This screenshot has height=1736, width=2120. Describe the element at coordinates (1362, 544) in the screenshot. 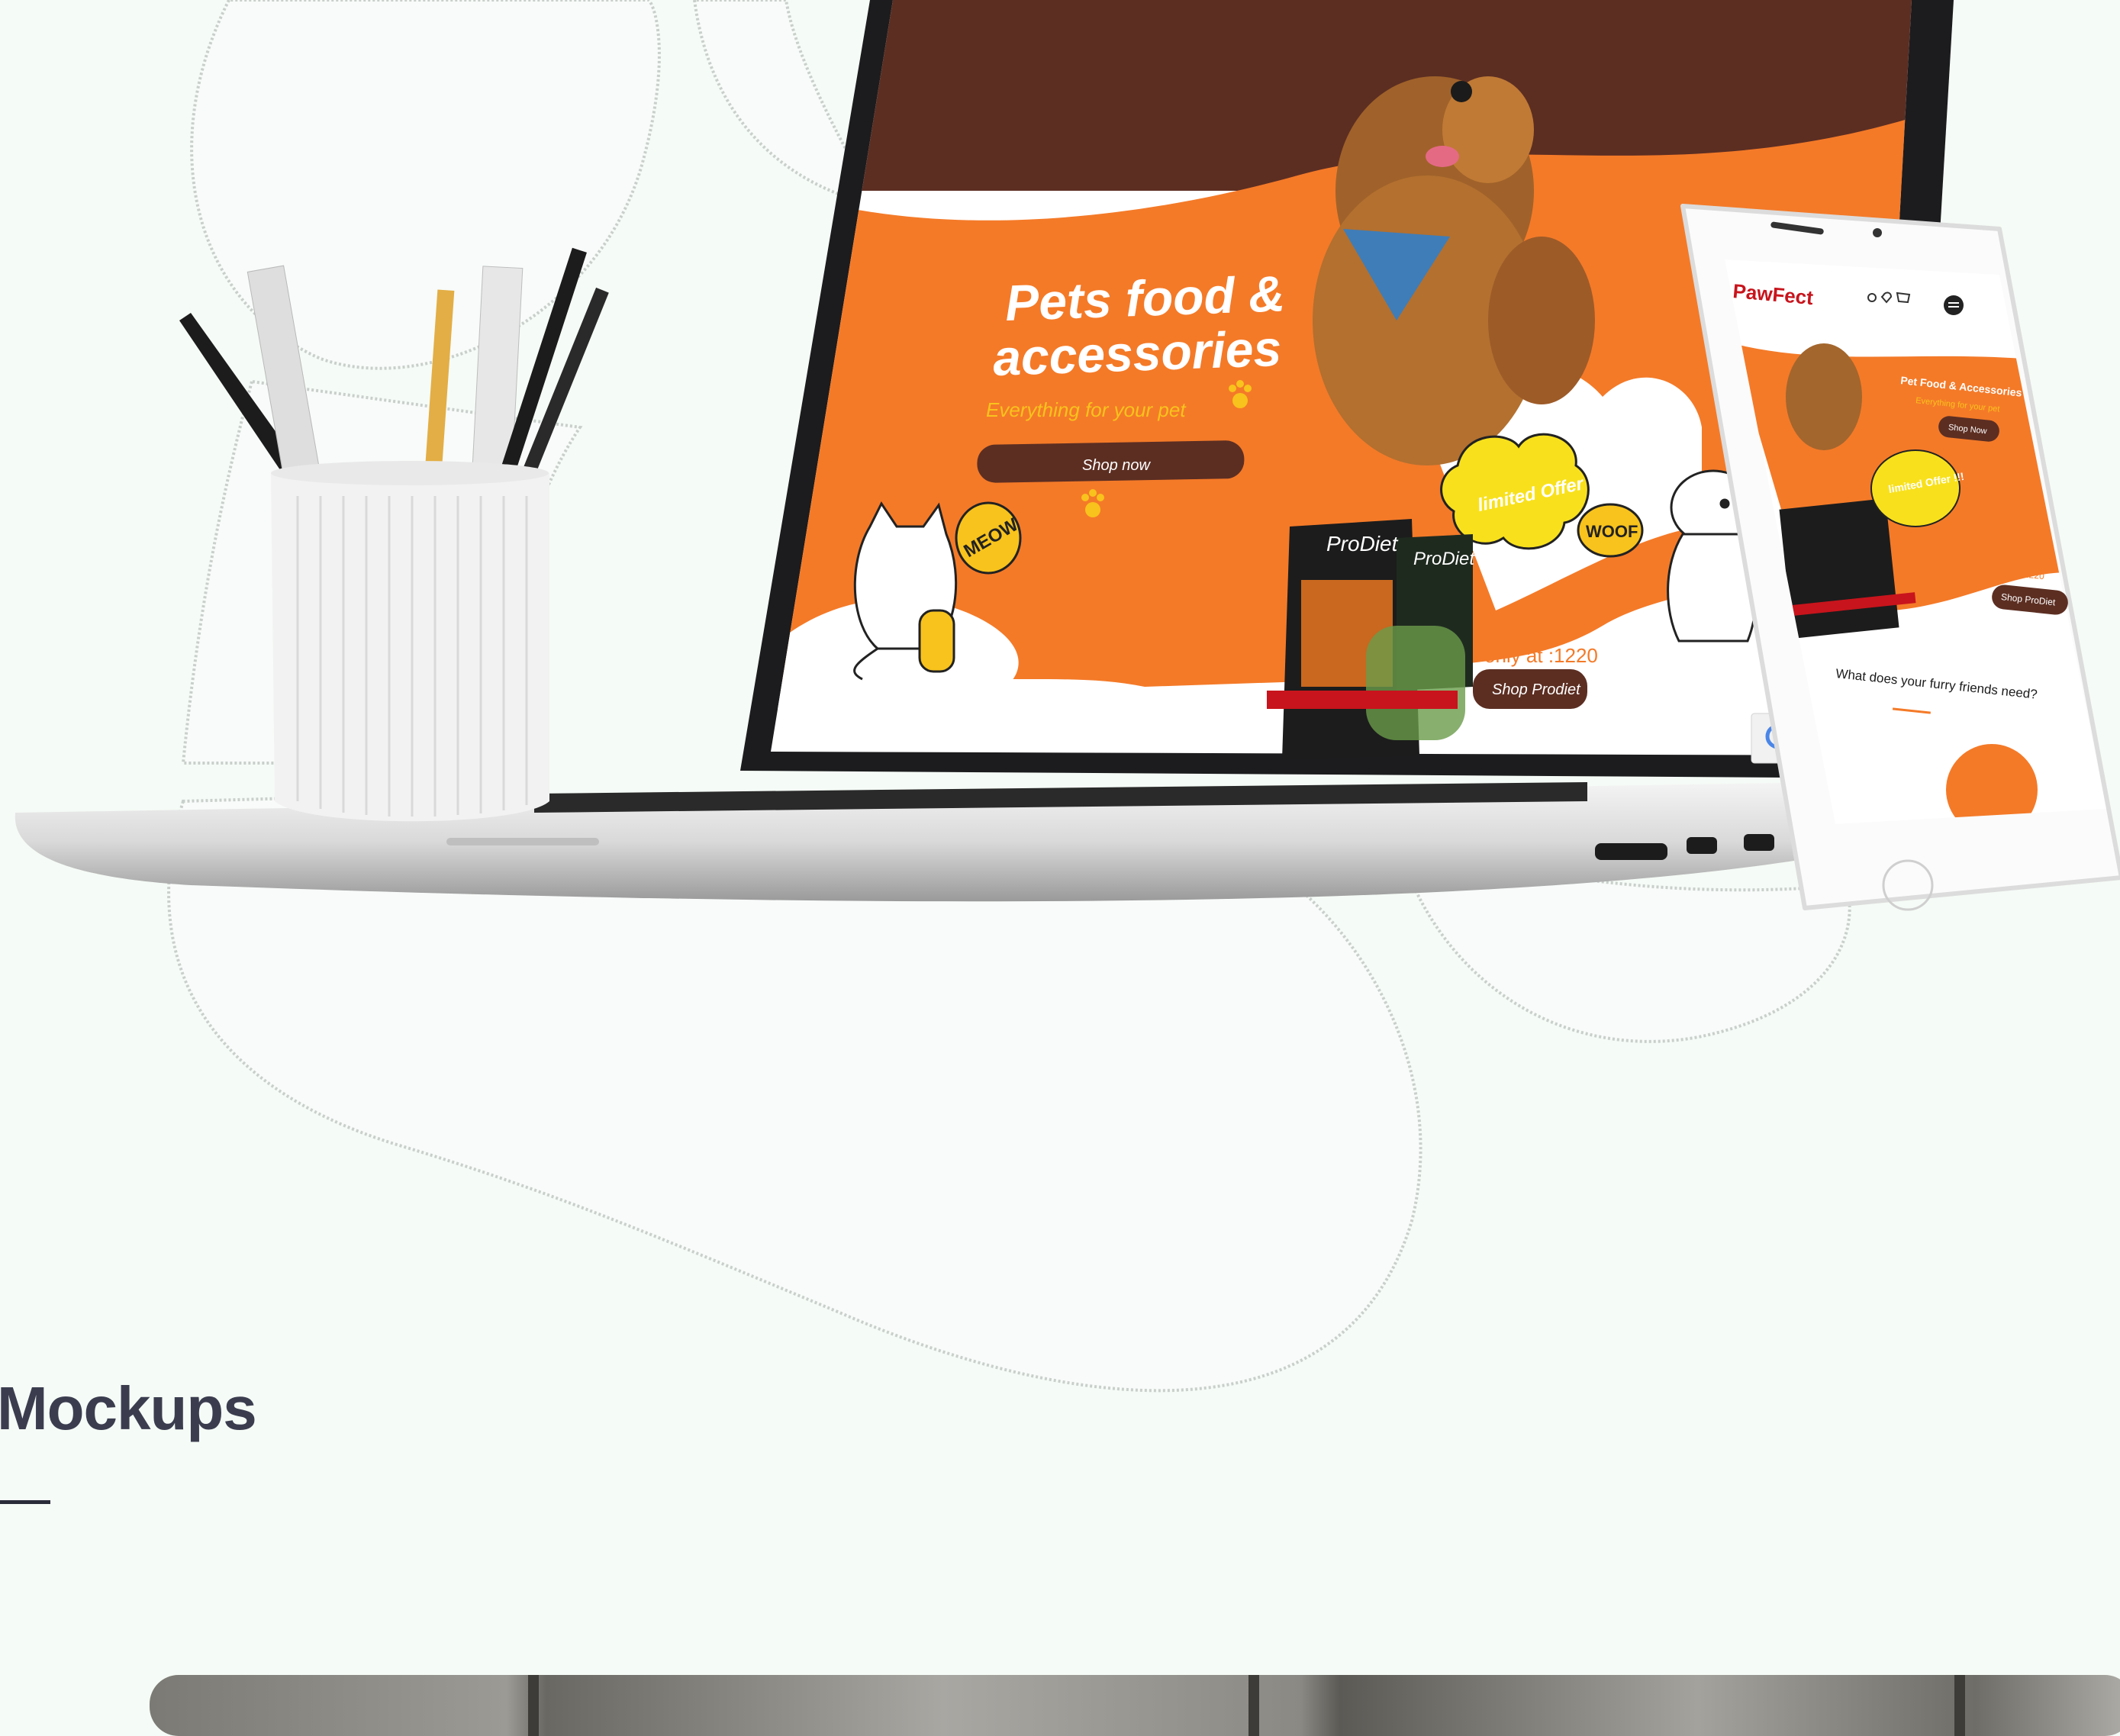

I see `prodiet-brand-label-1: ProDiet` at that location.